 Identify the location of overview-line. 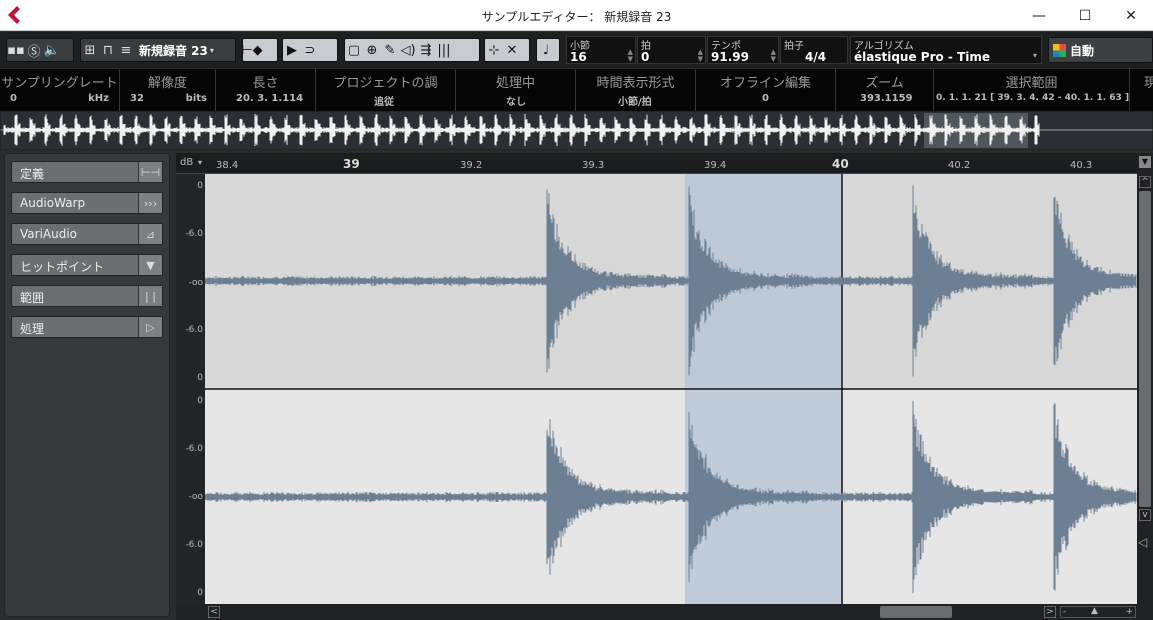
(576, 130).